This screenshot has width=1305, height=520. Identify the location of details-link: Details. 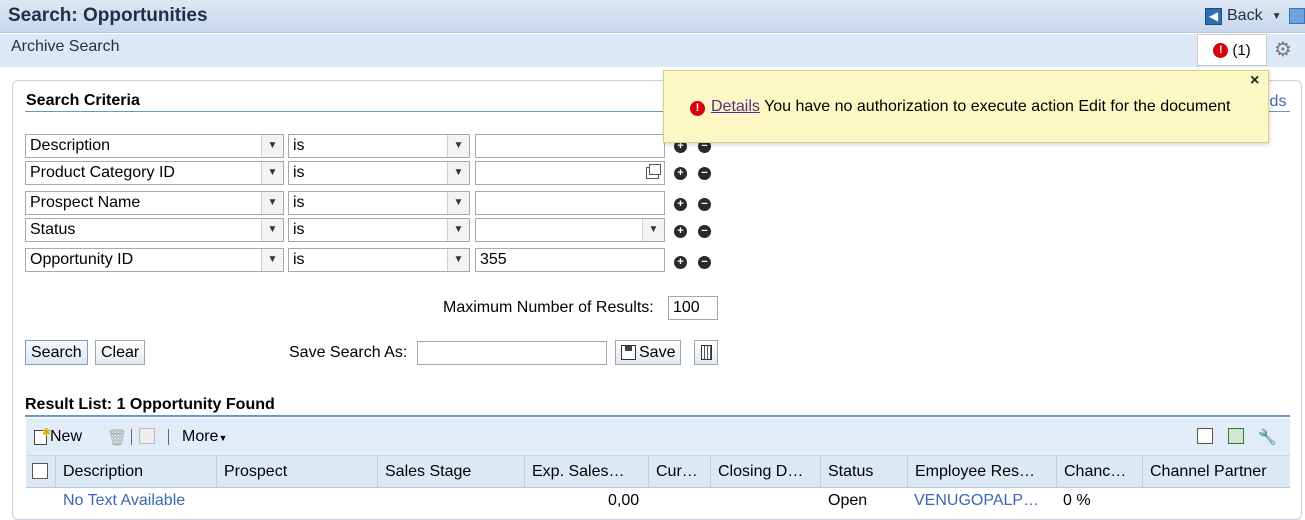
(735, 106).